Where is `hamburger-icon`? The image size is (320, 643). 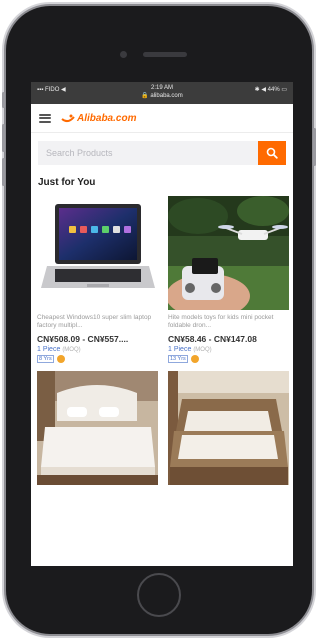
hamburger-icon is located at coordinates (45, 118).